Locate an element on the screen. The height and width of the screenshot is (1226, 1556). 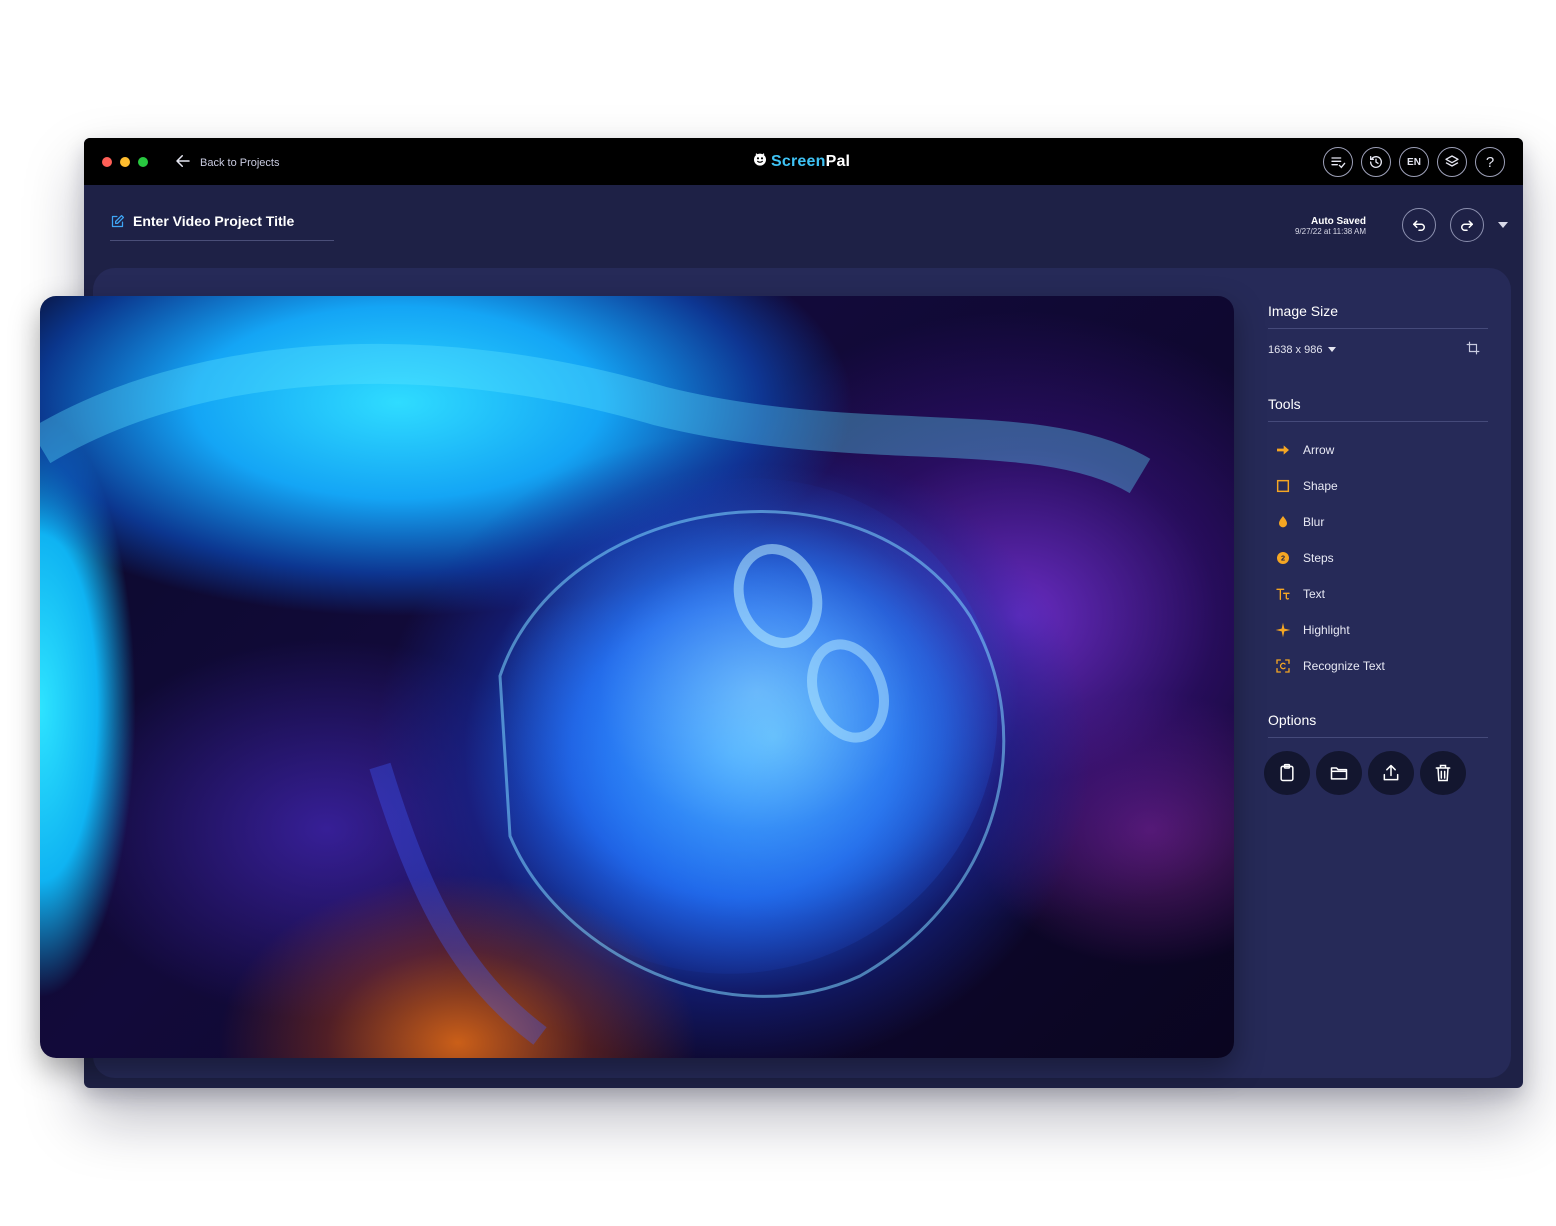
project-title-field: Enter Video Project Title is located at coordinates (222, 227).